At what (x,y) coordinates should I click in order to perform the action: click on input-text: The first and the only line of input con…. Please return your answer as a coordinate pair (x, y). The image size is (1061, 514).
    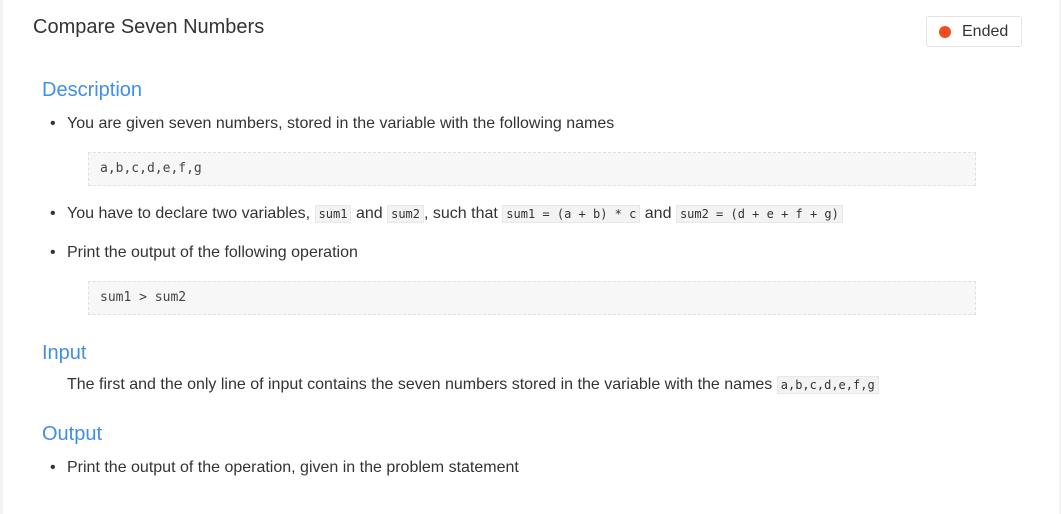
    Looking at the image, I should click on (420, 384).